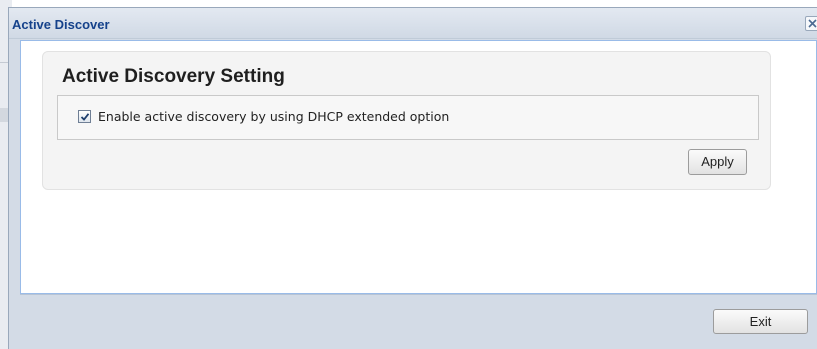 This screenshot has height=349, width=817. I want to click on checkmark-icon, so click(85, 117).